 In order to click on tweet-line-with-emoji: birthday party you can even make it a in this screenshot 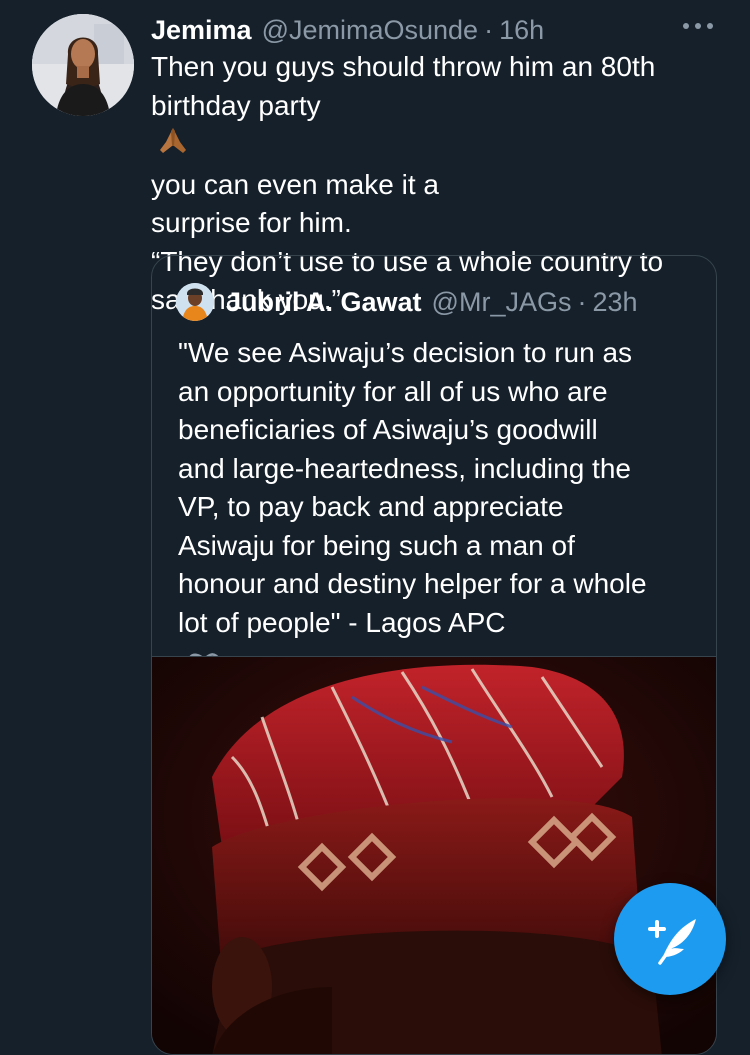, I will do `click(441, 146)`.